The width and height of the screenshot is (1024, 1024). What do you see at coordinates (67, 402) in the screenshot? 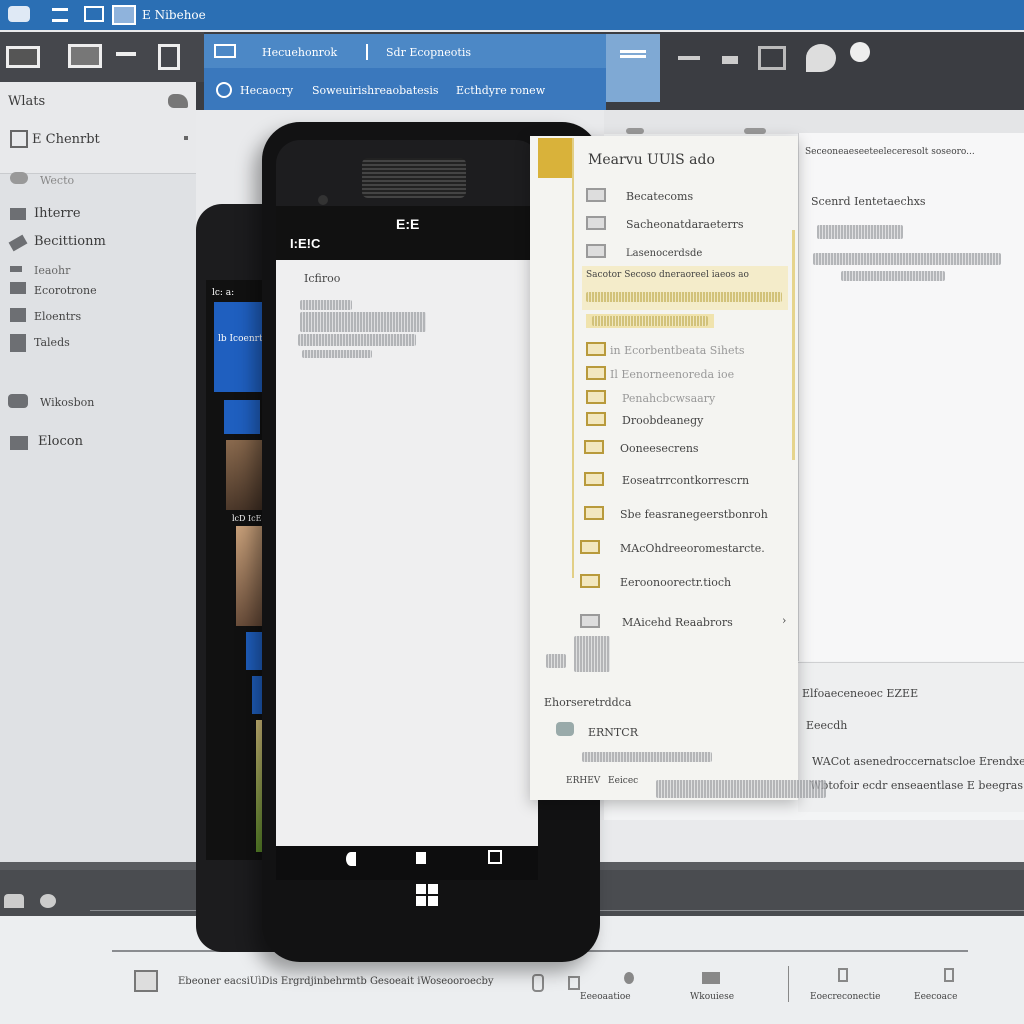
I see `sidebar-item-wikosbon: Wikosbon` at bounding box center [67, 402].